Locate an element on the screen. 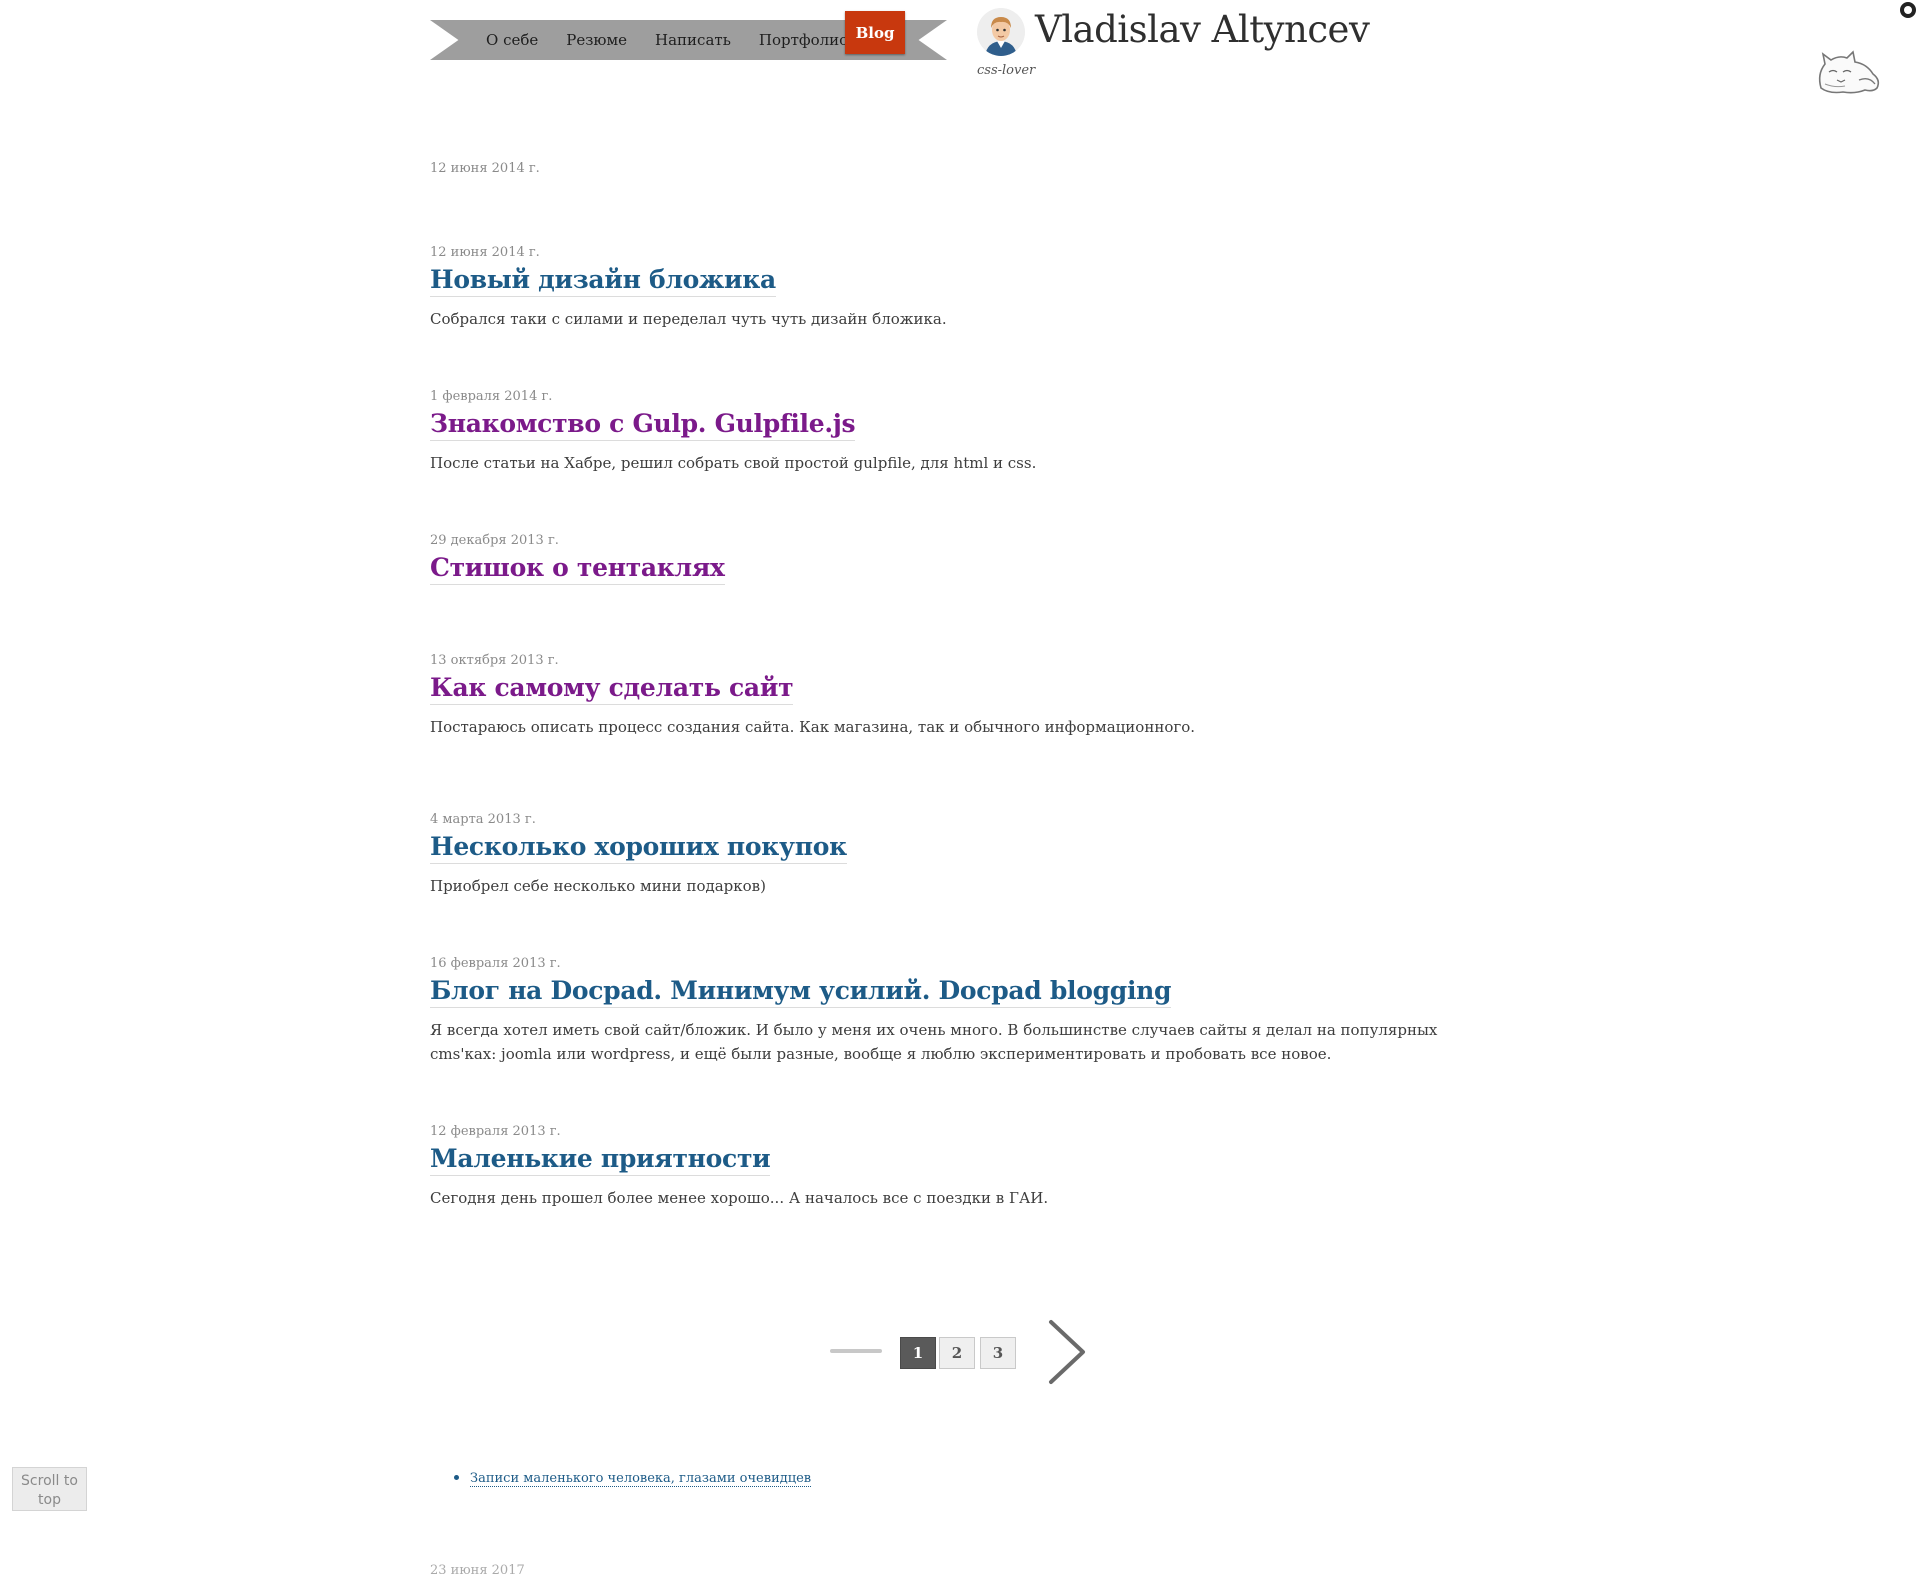 This screenshot has width=1920, height=1578. nav-blog-active: Blog is located at coordinates (875, 32).